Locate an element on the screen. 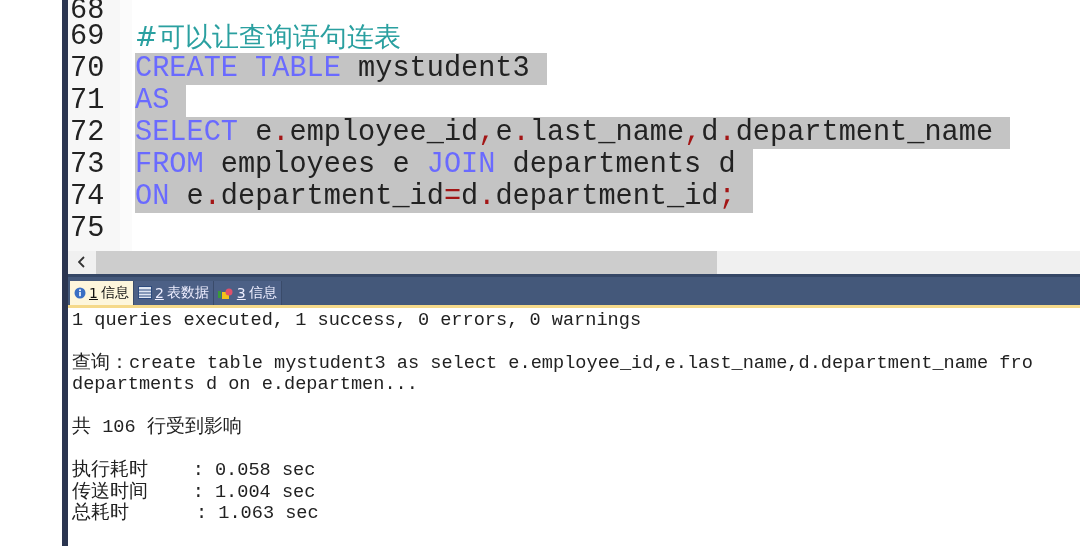 This screenshot has height=546, width=1080. output-line: 传送时间 : 1.004 sec is located at coordinates (194, 492).